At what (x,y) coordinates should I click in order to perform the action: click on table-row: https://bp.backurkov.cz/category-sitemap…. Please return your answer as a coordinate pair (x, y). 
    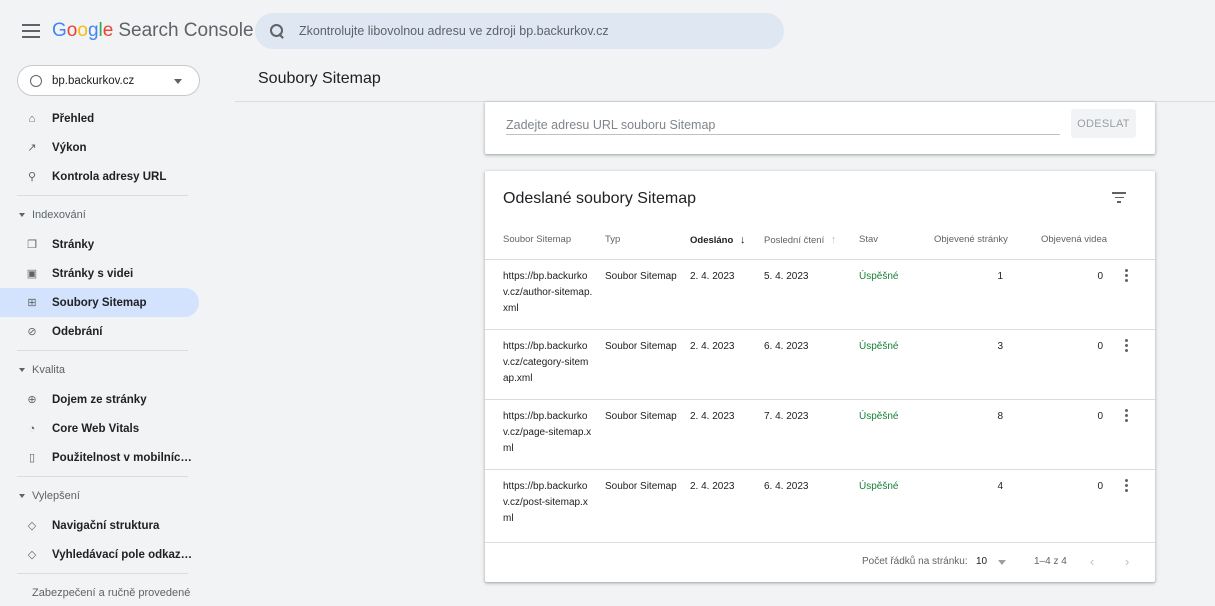
    Looking at the image, I should click on (820, 364).